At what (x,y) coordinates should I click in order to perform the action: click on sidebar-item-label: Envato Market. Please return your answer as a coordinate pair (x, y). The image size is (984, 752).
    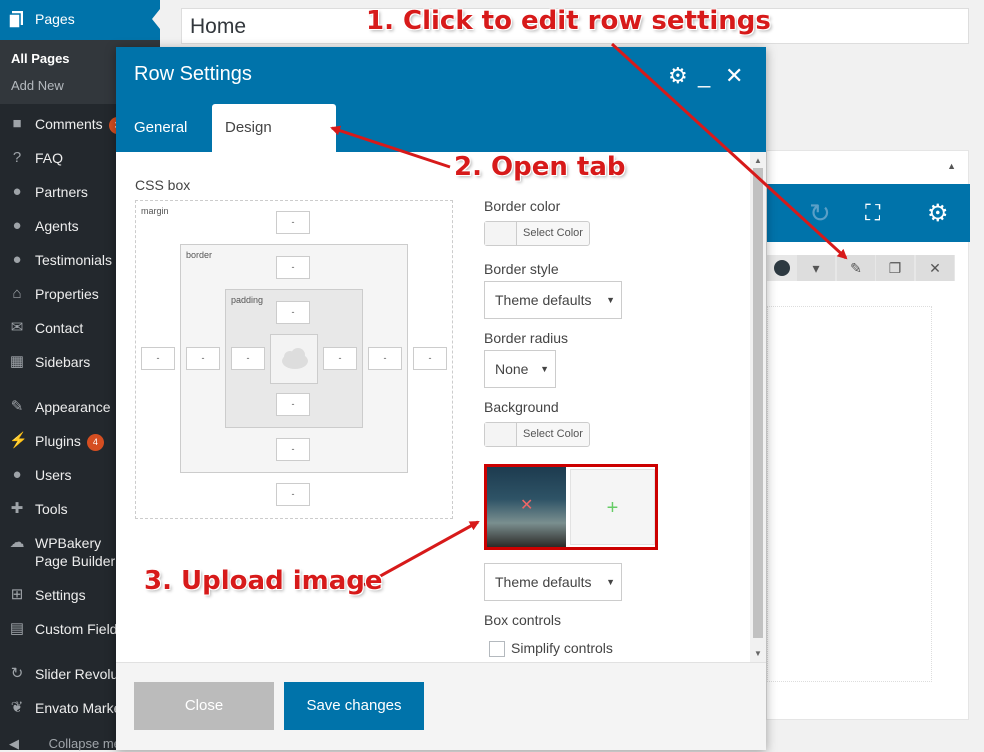
    Looking at the image, I should click on (80, 708).